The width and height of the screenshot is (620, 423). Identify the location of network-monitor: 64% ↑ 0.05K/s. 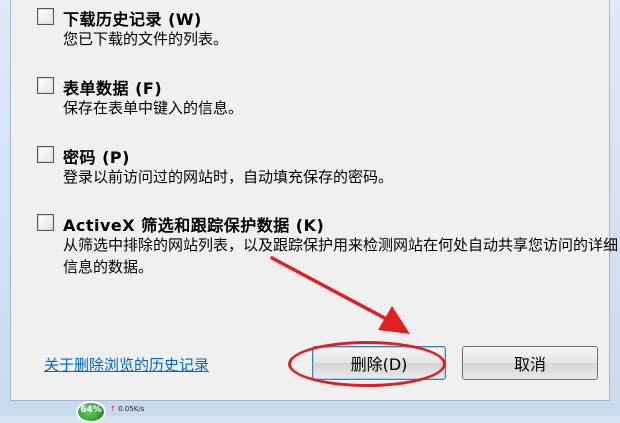
(110, 412).